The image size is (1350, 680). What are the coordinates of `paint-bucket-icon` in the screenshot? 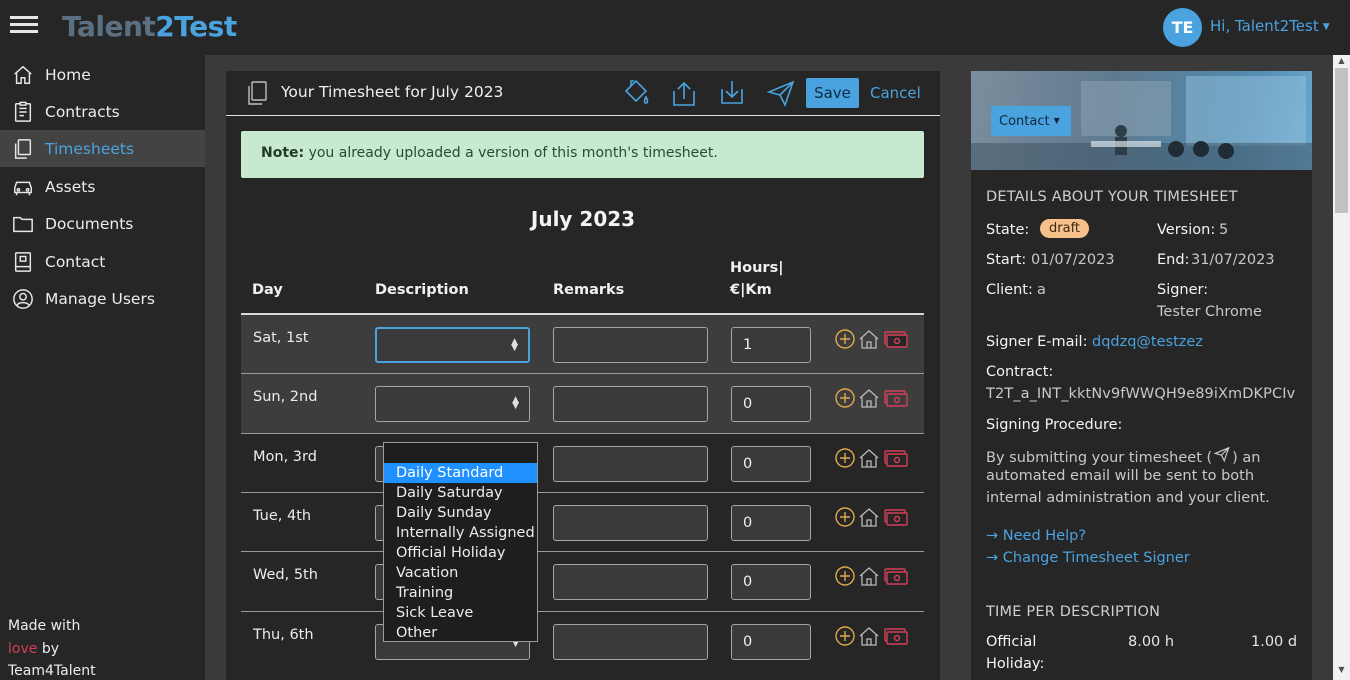 It's located at (636, 93).